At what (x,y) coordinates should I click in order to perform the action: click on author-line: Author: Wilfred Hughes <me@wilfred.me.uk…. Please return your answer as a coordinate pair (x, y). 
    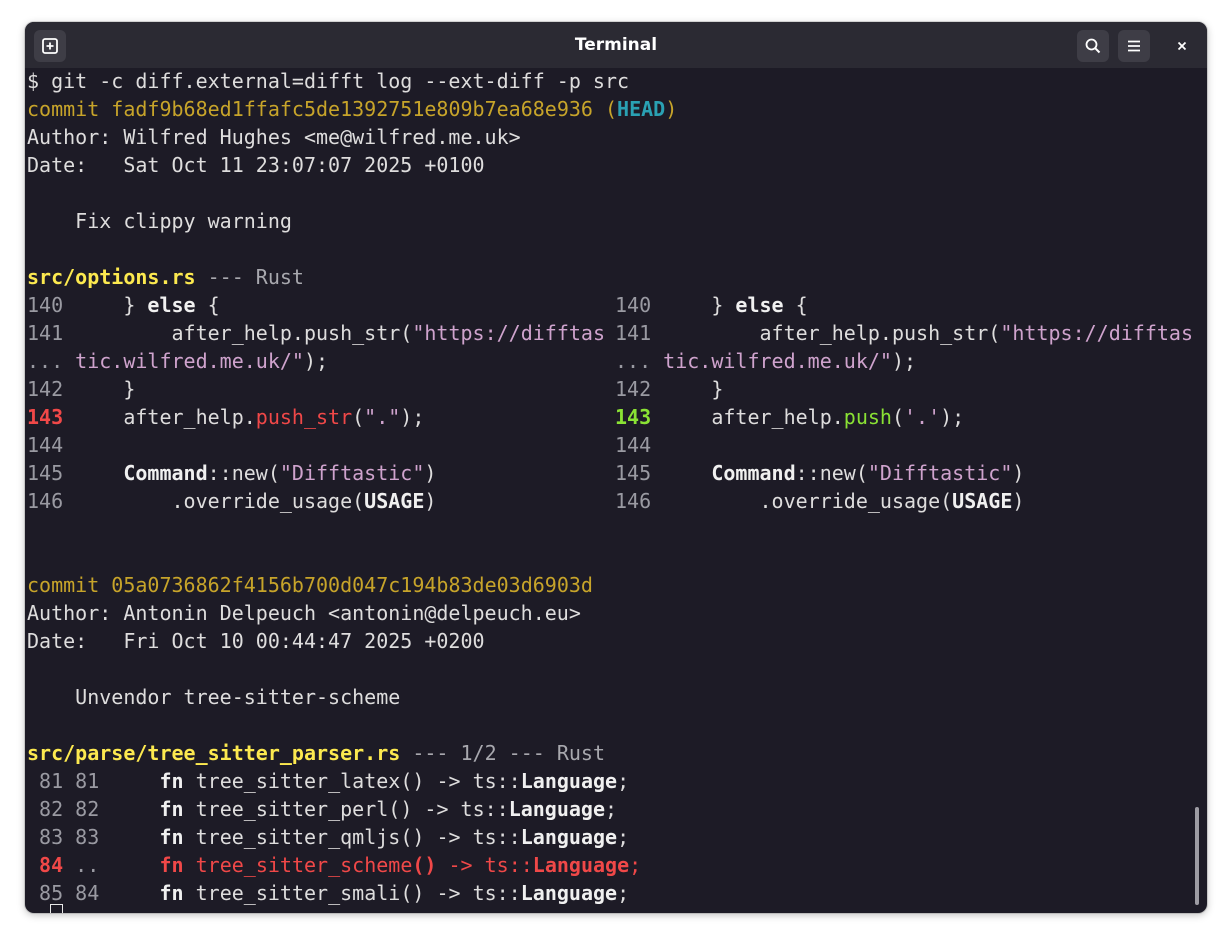
    Looking at the image, I should click on (274, 137).